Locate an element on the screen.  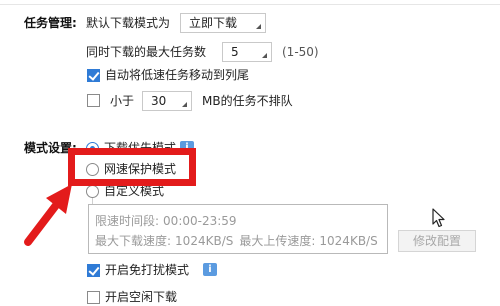
info-icon: i is located at coordinates (210, 269).